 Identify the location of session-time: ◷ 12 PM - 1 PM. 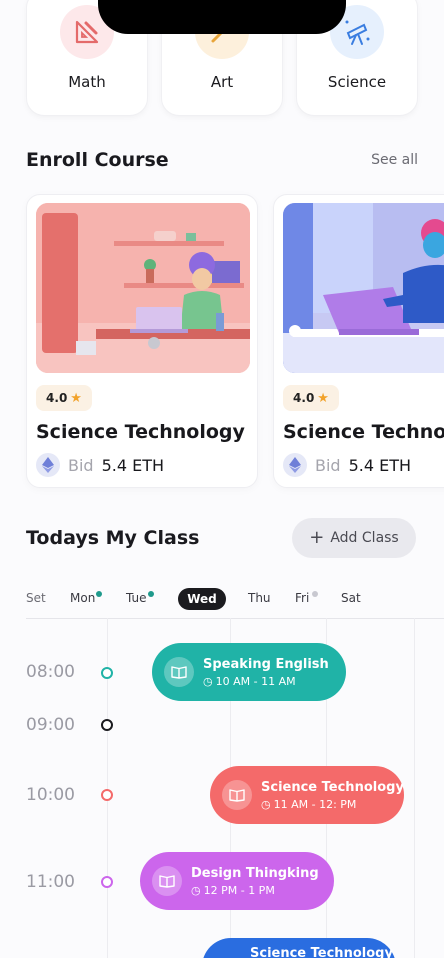
(255, 890).